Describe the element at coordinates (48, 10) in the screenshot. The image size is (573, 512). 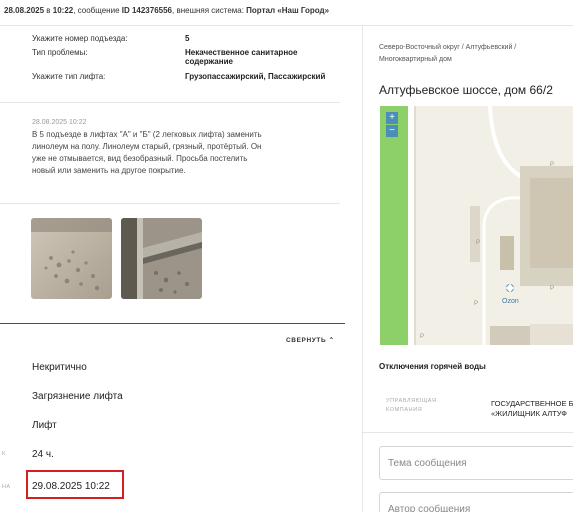
I see `header-sep-1: в` at that location.